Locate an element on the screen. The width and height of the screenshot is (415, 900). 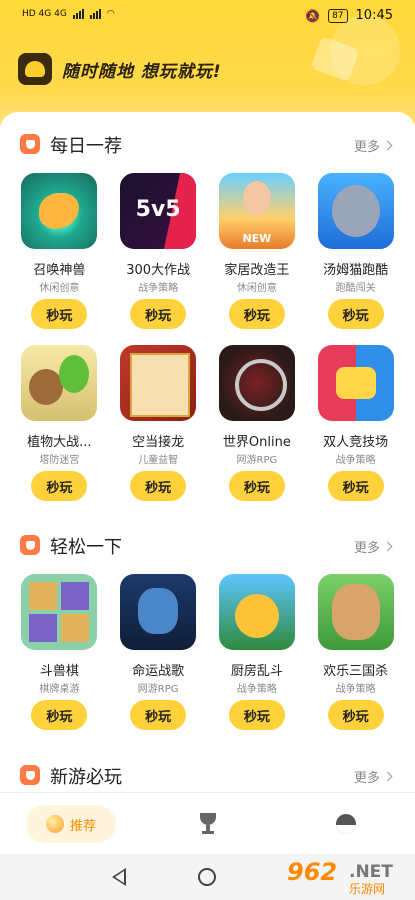
game-category: 休闲创意 is located at coordinates (59, 288).